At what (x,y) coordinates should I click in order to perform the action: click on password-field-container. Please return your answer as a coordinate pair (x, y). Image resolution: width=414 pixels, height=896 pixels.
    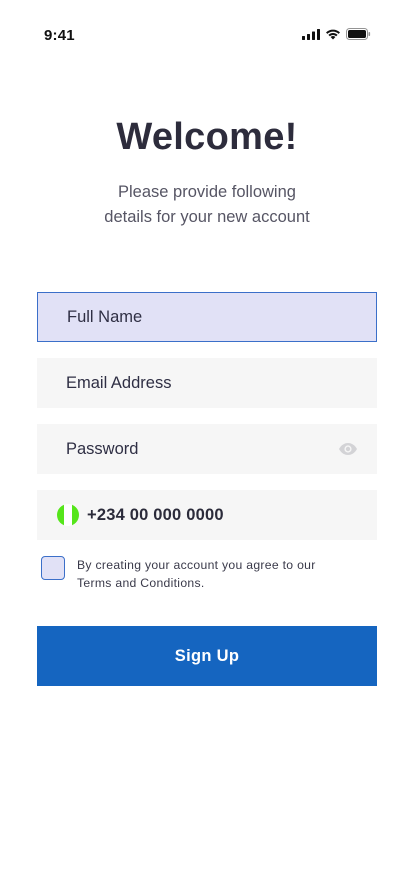
    Looking at the image, I should click on (207, 449).